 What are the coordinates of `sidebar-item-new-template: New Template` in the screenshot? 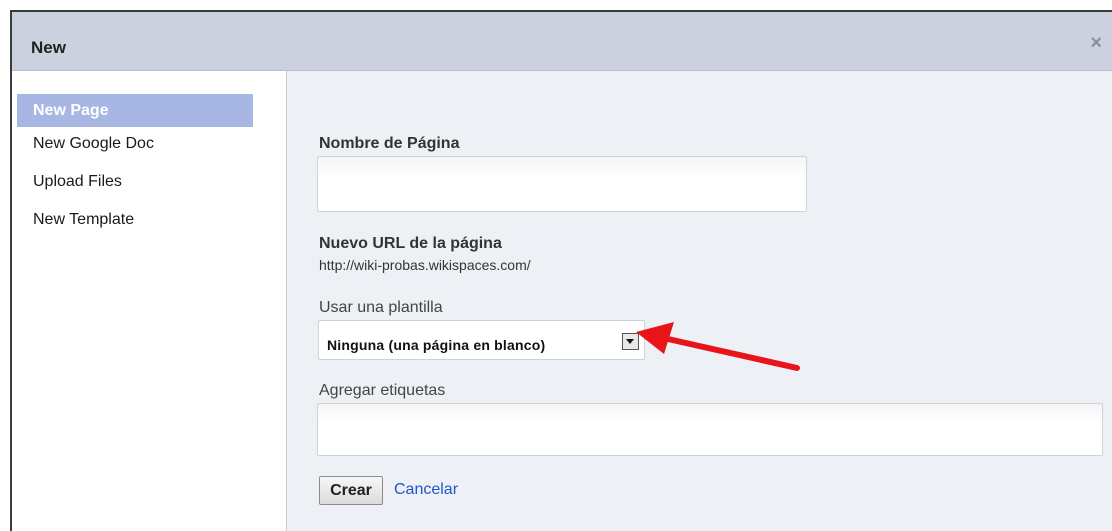 It's located at (135, 219).